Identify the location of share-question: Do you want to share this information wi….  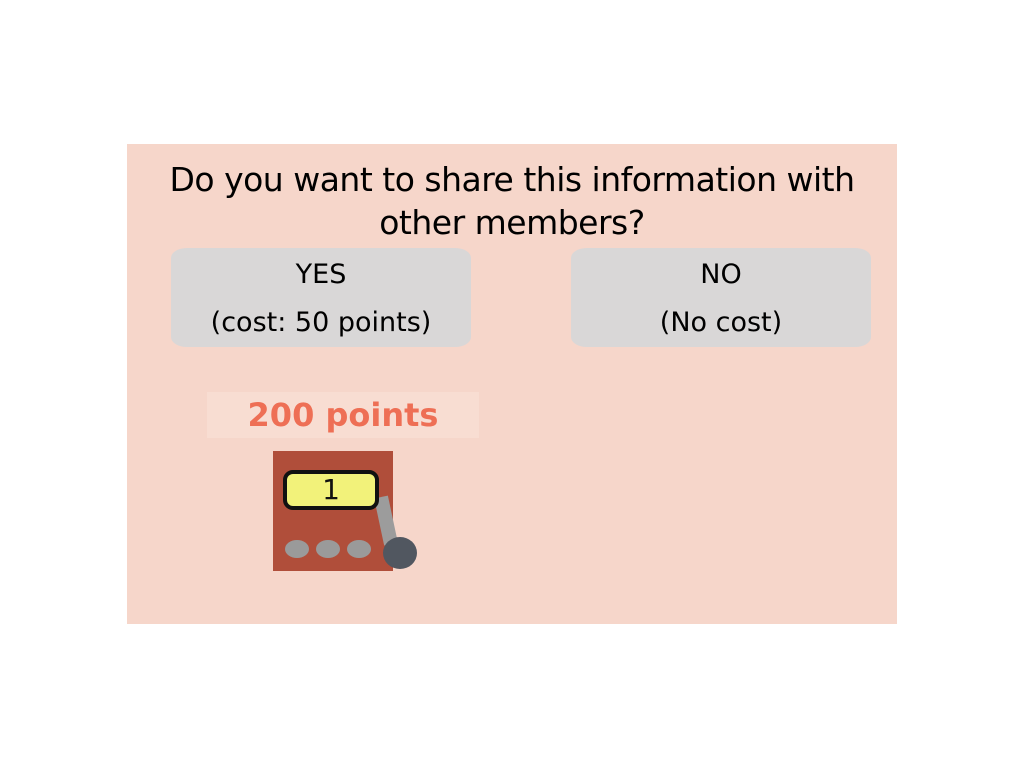
(512, 201).